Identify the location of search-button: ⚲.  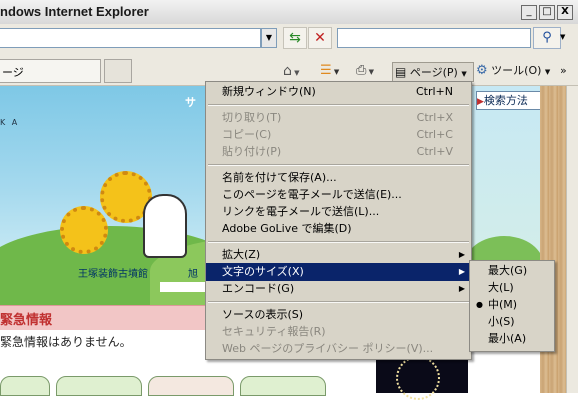
(547, 38).